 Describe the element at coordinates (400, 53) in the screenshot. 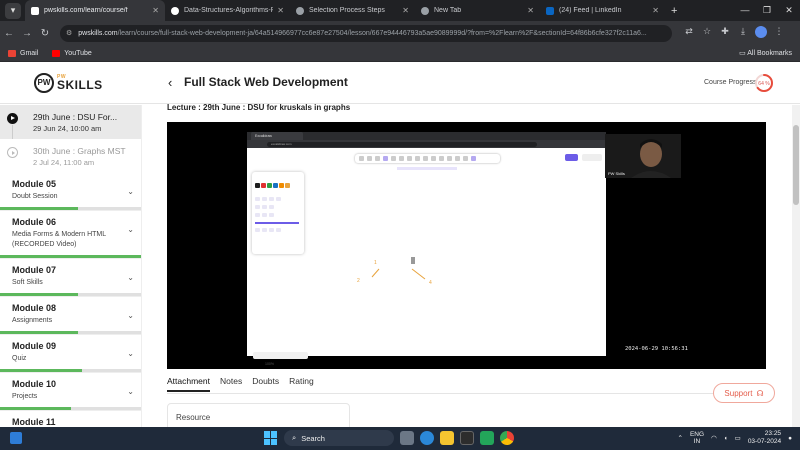

I see `bookmarks-bar: Gmail YouTube ▭ All Bookmarks` at that location.